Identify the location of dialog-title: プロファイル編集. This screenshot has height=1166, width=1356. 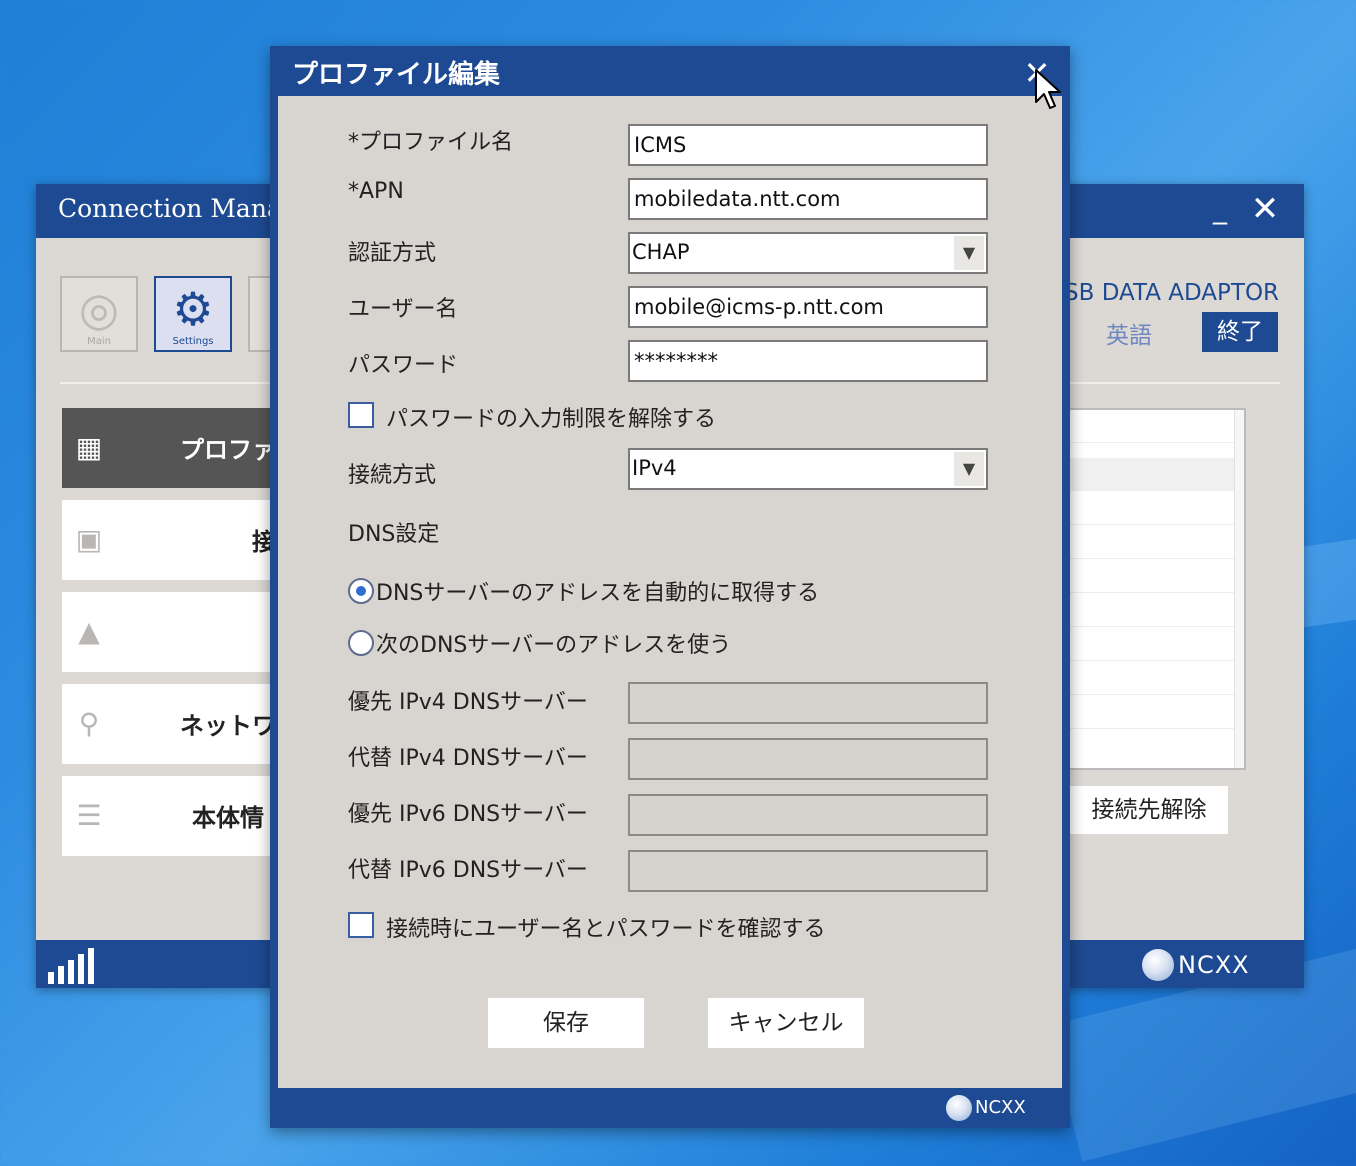
(396, 75).